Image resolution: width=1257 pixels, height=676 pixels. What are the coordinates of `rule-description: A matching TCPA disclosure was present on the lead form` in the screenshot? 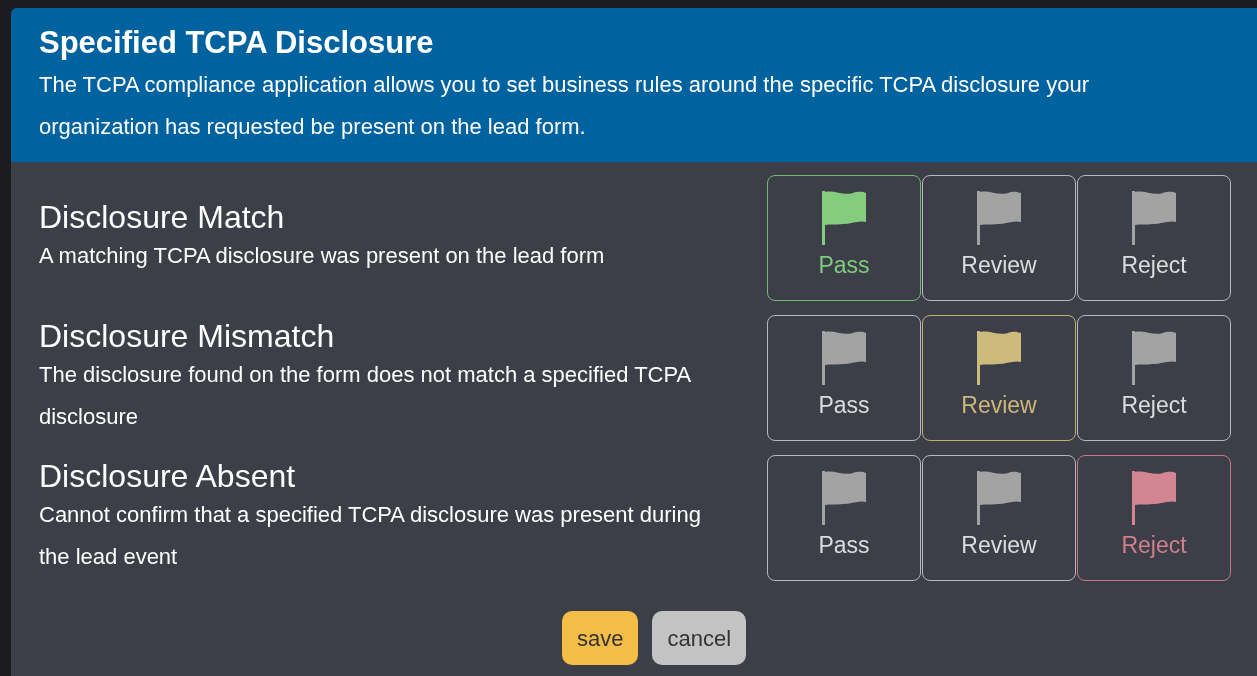 It's located at (322, 256).